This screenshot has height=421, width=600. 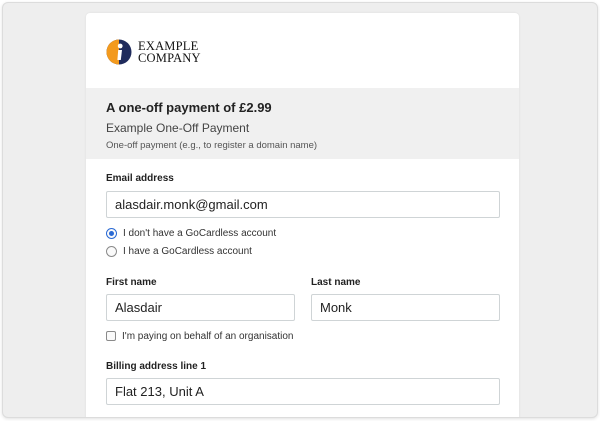 What do you see at coordinates (189, 107) in the screenshot?
I see `payment-amount: A one-off payment of £2.99` at bounding box center [189, 107].